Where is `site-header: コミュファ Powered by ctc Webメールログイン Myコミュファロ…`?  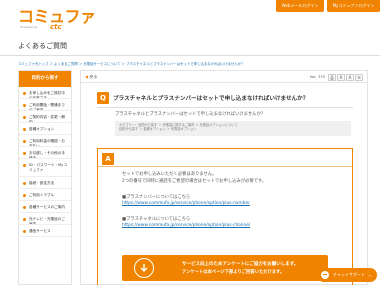 site-header: コミュファ Powered by ctc Webメールログイン Myコミュファロ… is located at coordinates (190, 15).